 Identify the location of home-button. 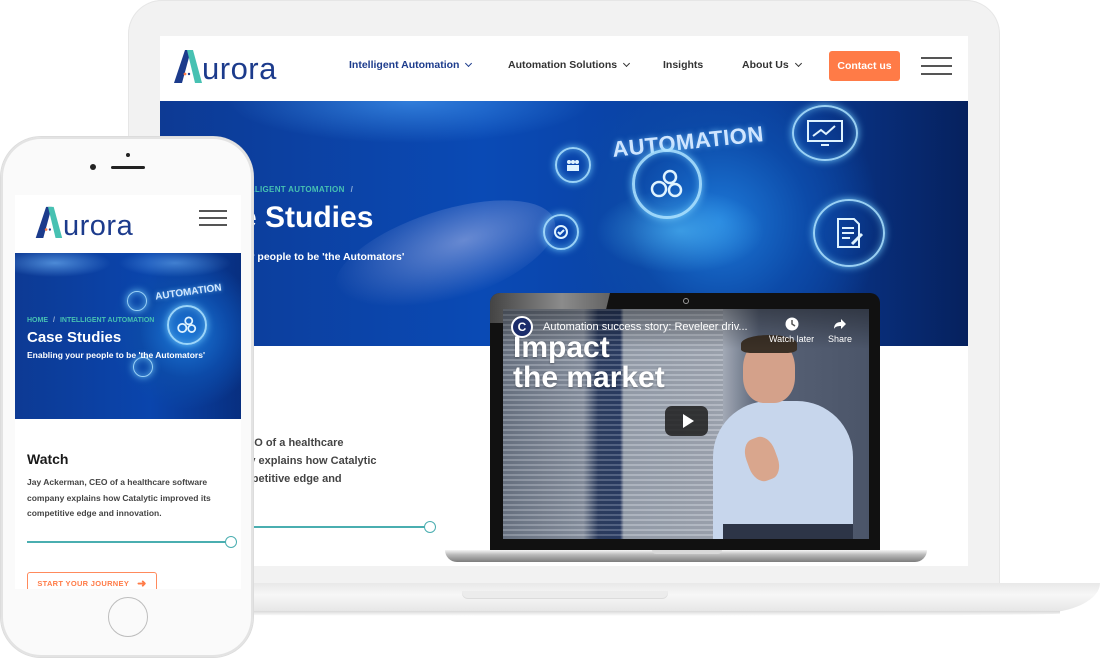
(128, 617).